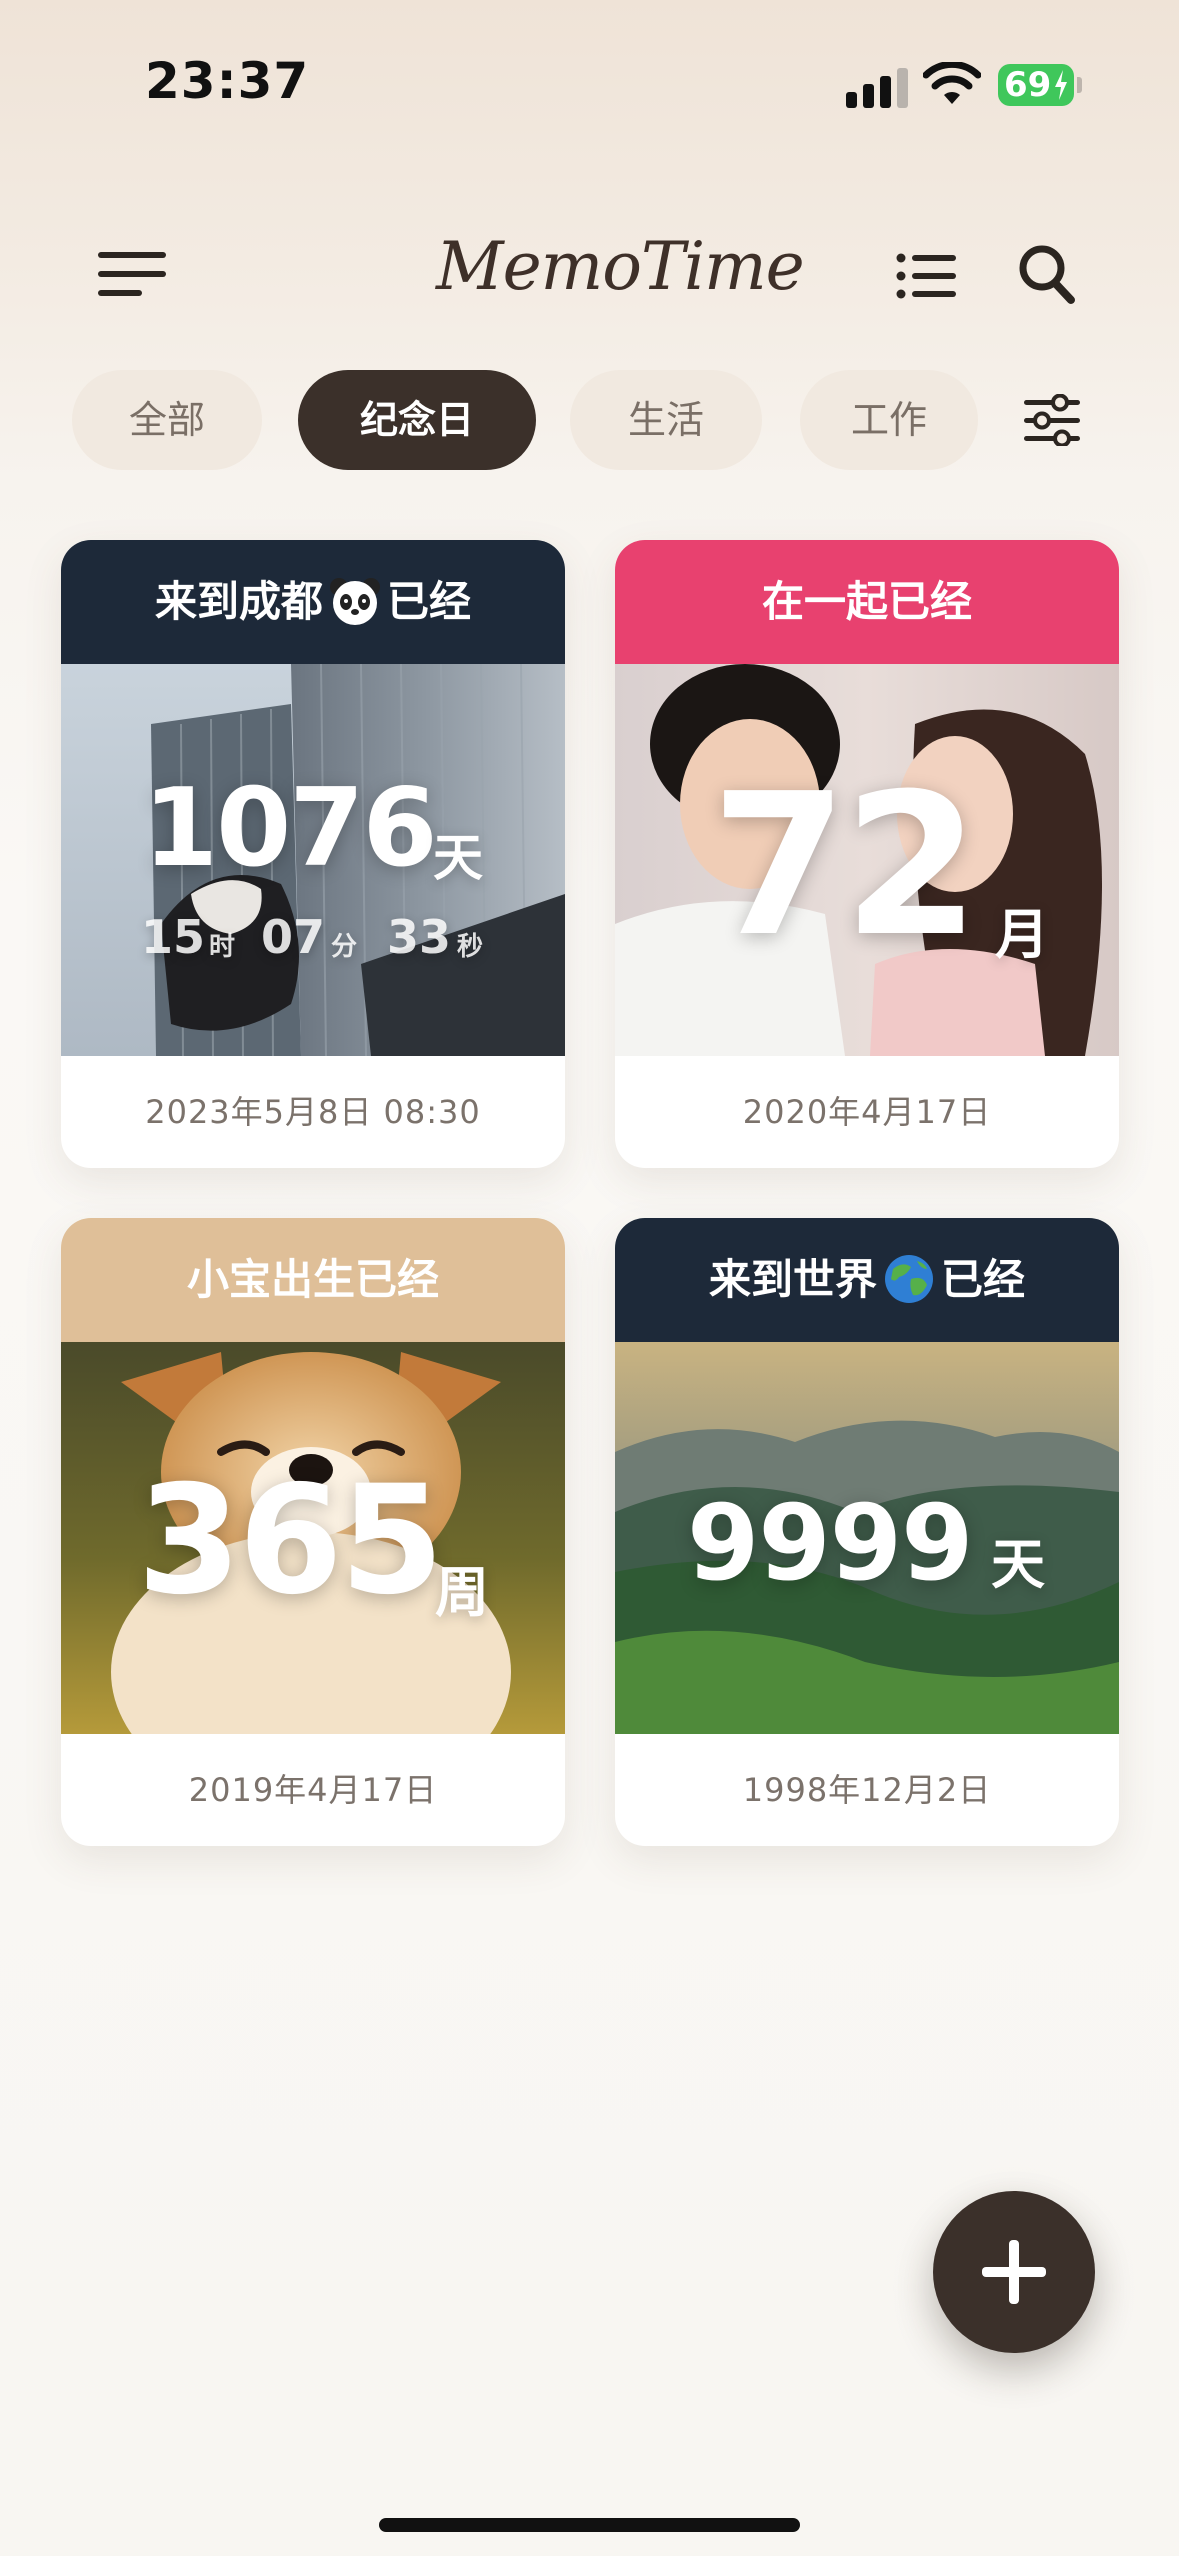  I want to click on card-header: 在一起已经, so click(867, 602).